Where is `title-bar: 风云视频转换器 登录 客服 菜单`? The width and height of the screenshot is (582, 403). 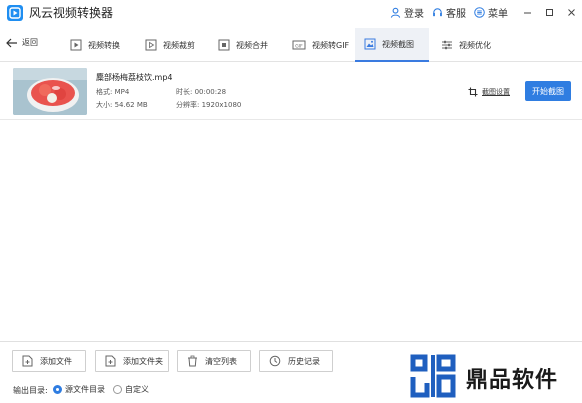
title-bar: 风云视频转换器 登录 客服 菜单 is located at coordinates (291, 12).